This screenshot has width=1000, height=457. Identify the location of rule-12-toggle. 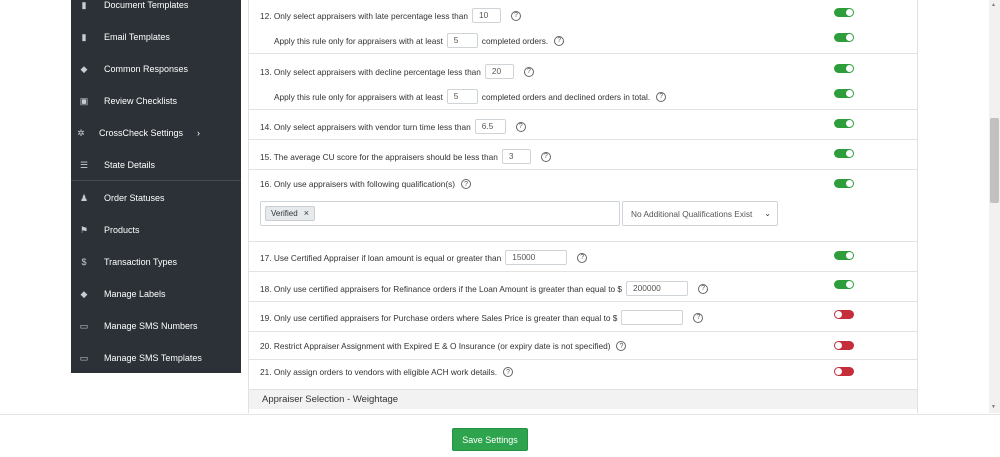
(844, 12).